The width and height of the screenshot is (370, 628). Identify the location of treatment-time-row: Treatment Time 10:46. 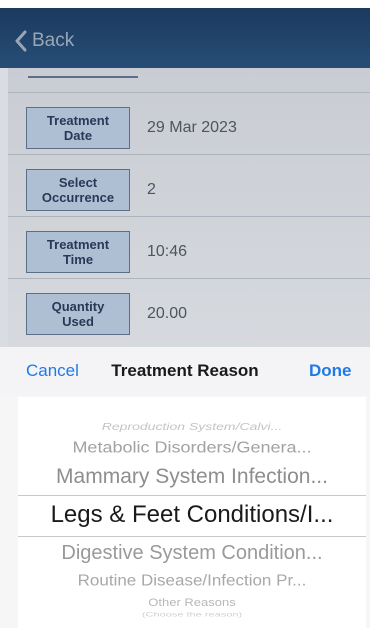
(189, 247).